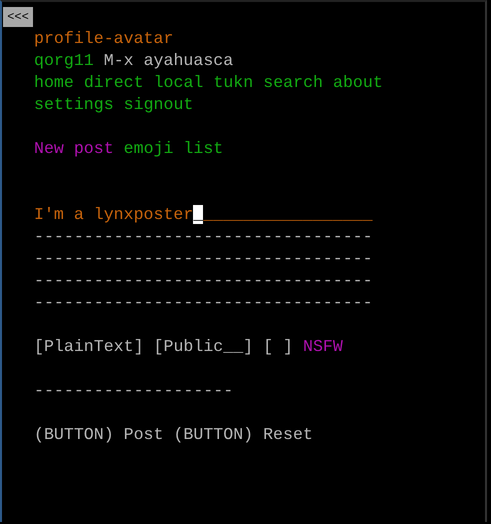  Describe the element at coordinates (64, 61) in the screenshot. I see `link: qorg11` at that location.